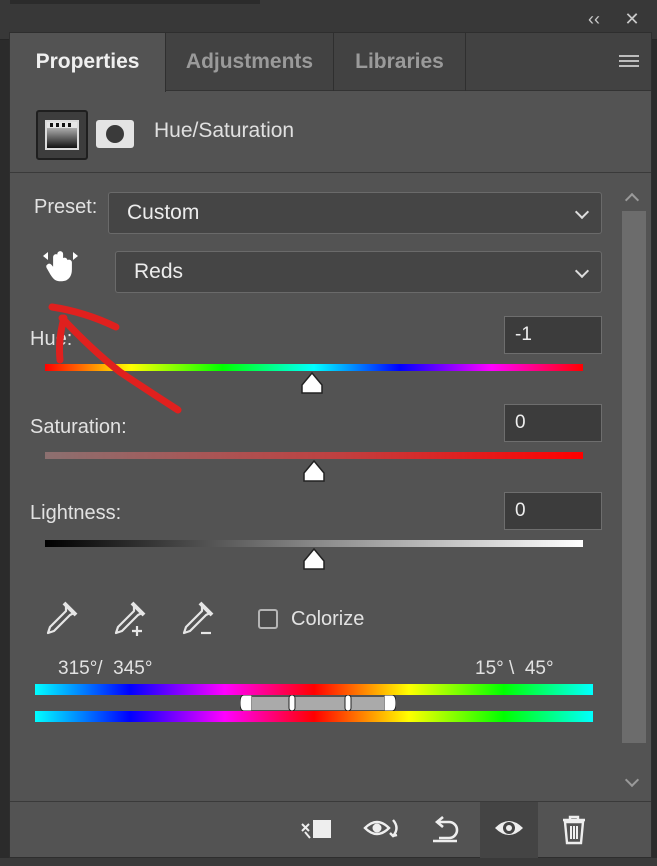 This screenshot has height=866, width=657. I want to click on saturation-label: Saturation:, so click(78, 427).